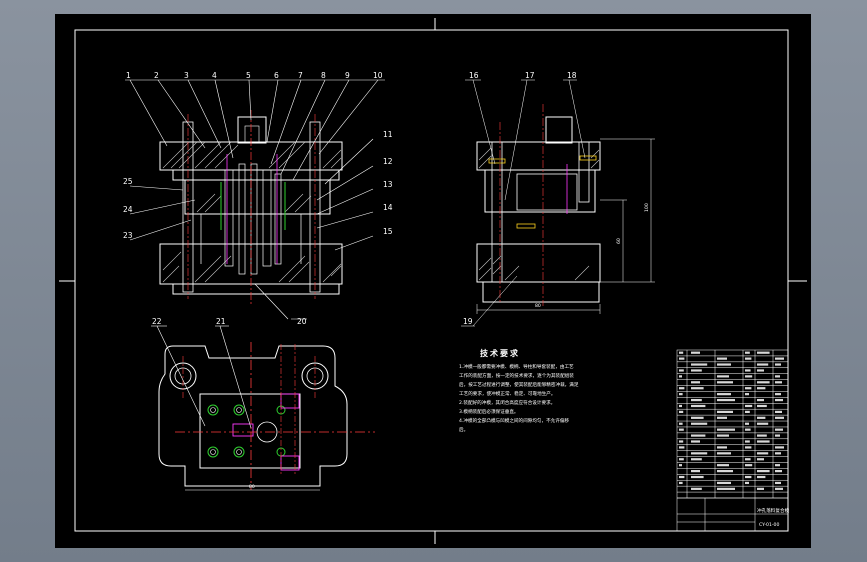 The width and height of the screenshot is (867, 562). I want to click on part-label-21: 21, so click(221, 321).